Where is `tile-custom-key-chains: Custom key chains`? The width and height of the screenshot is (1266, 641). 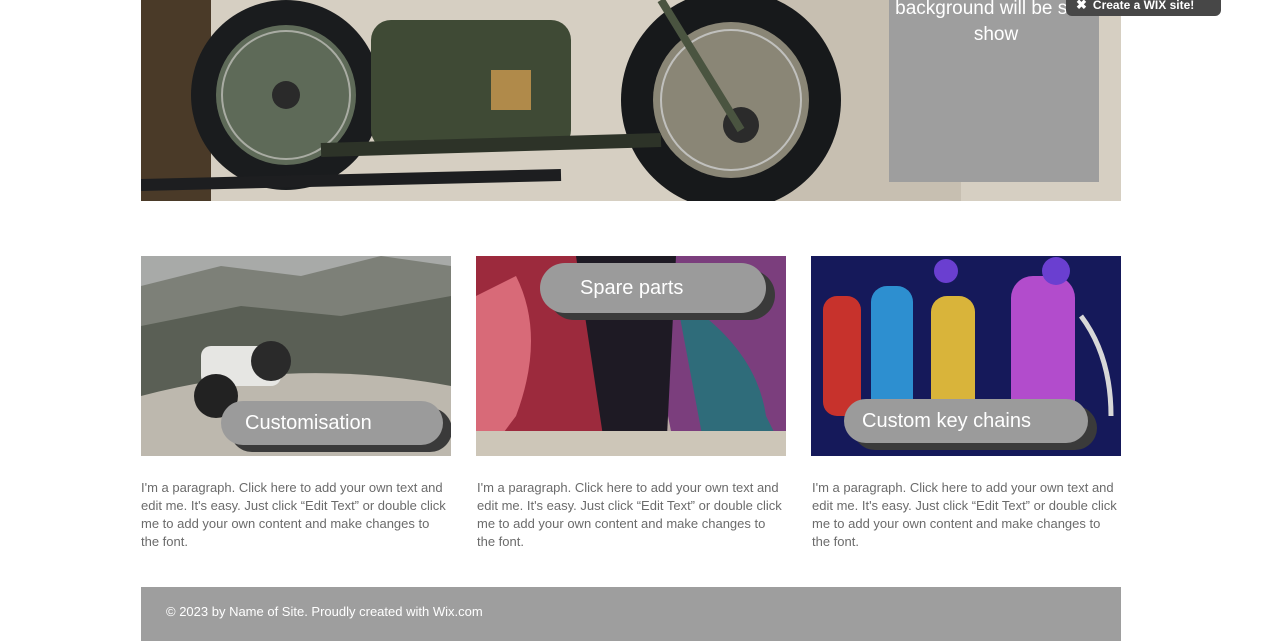 tile-custom-key-chains: Custom key chains is located at coordinates (966, 356).